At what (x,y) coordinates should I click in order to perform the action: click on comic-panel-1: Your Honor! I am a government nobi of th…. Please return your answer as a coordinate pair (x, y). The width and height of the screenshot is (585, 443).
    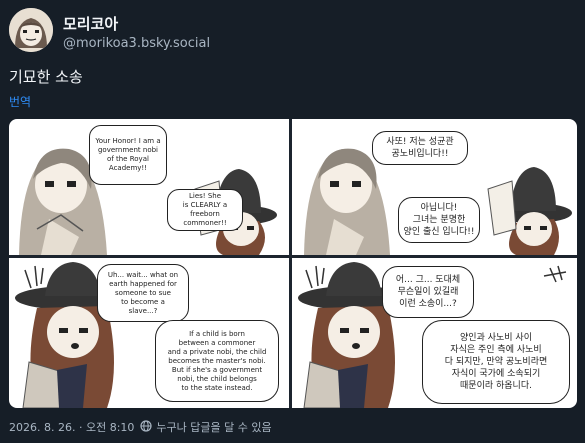
    Looking at the image, I should click on (149, 187).